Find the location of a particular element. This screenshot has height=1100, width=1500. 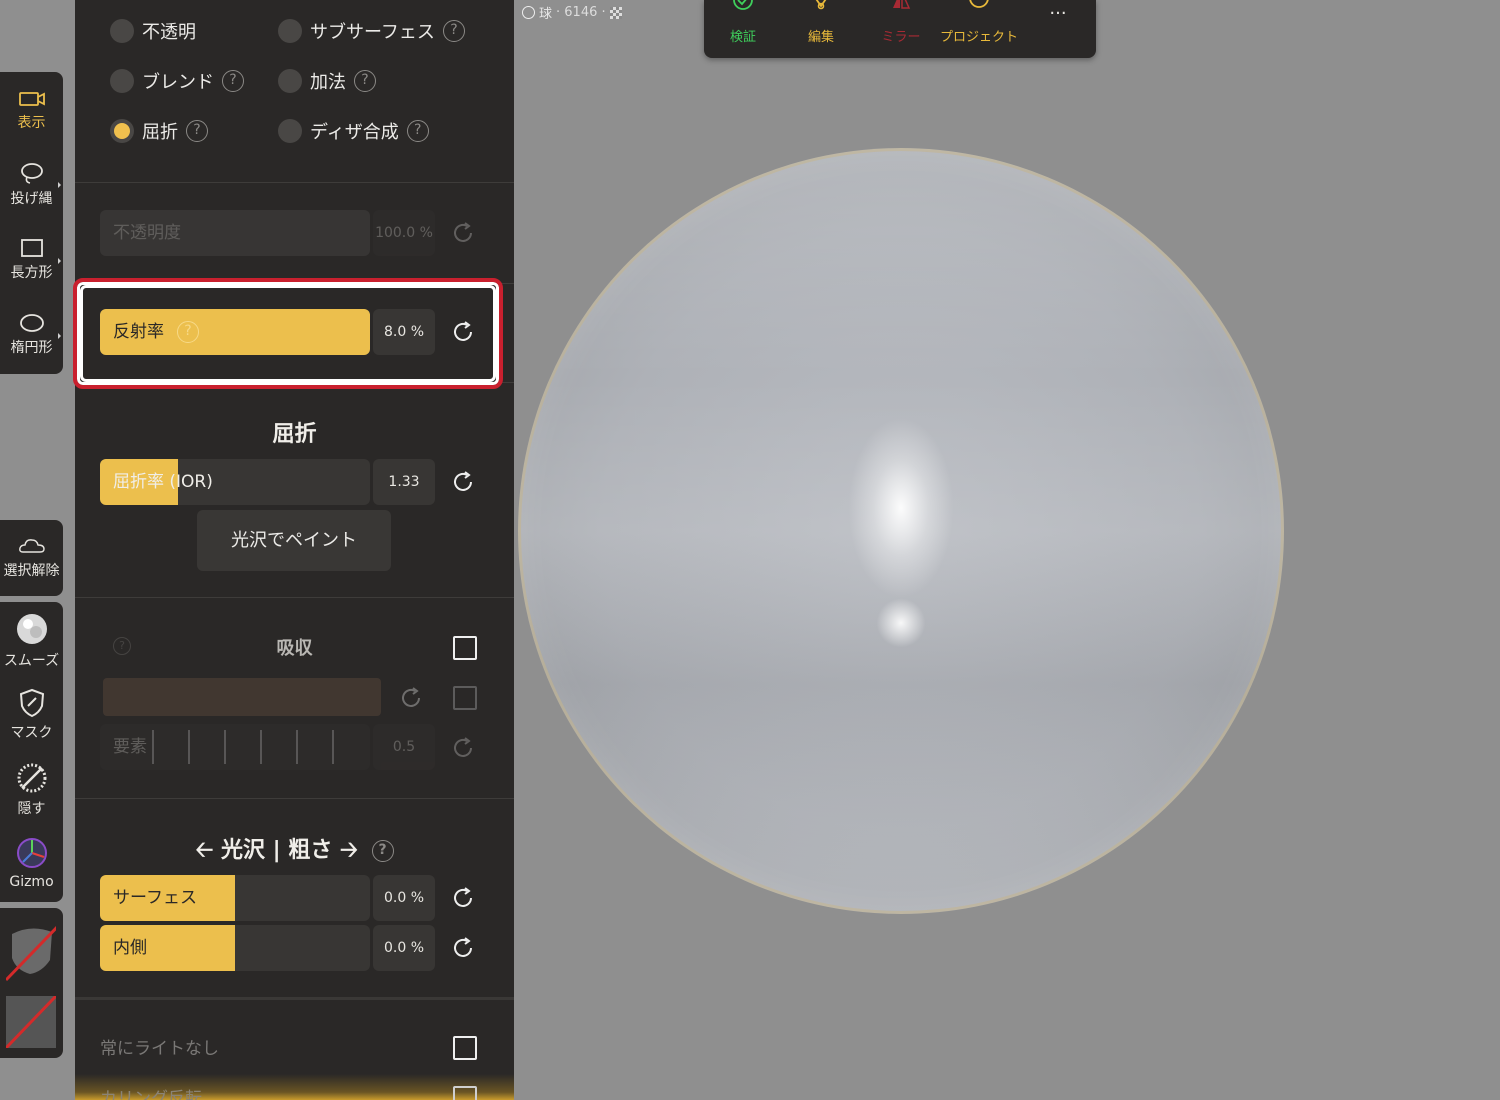

rectangle-tool: 長方形 is located at coordinates (31, 260).